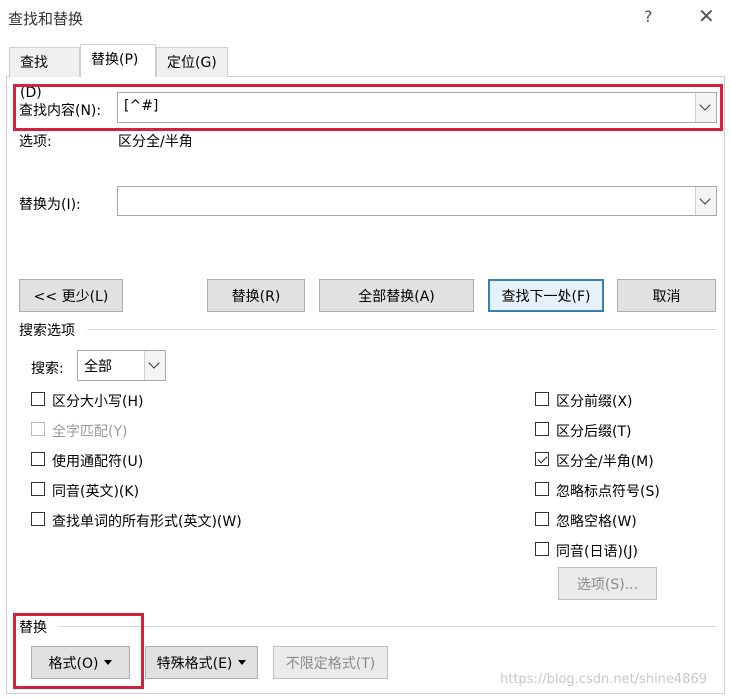 Image resolution: width=731 pixels, height=699 pixels. What do you see at coordinates (256, 295) in the screenshot?
I see `replace-button: 替换(R)` at bounding box center [256, 295].